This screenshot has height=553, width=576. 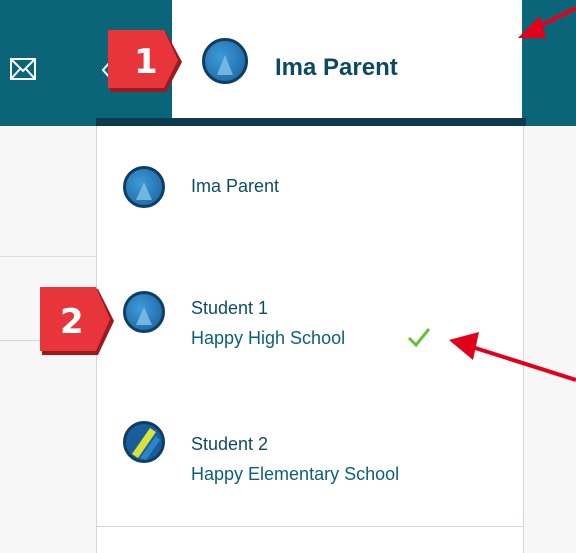 I want to click on account-school: Happy High School, so click(x=268, y=338).